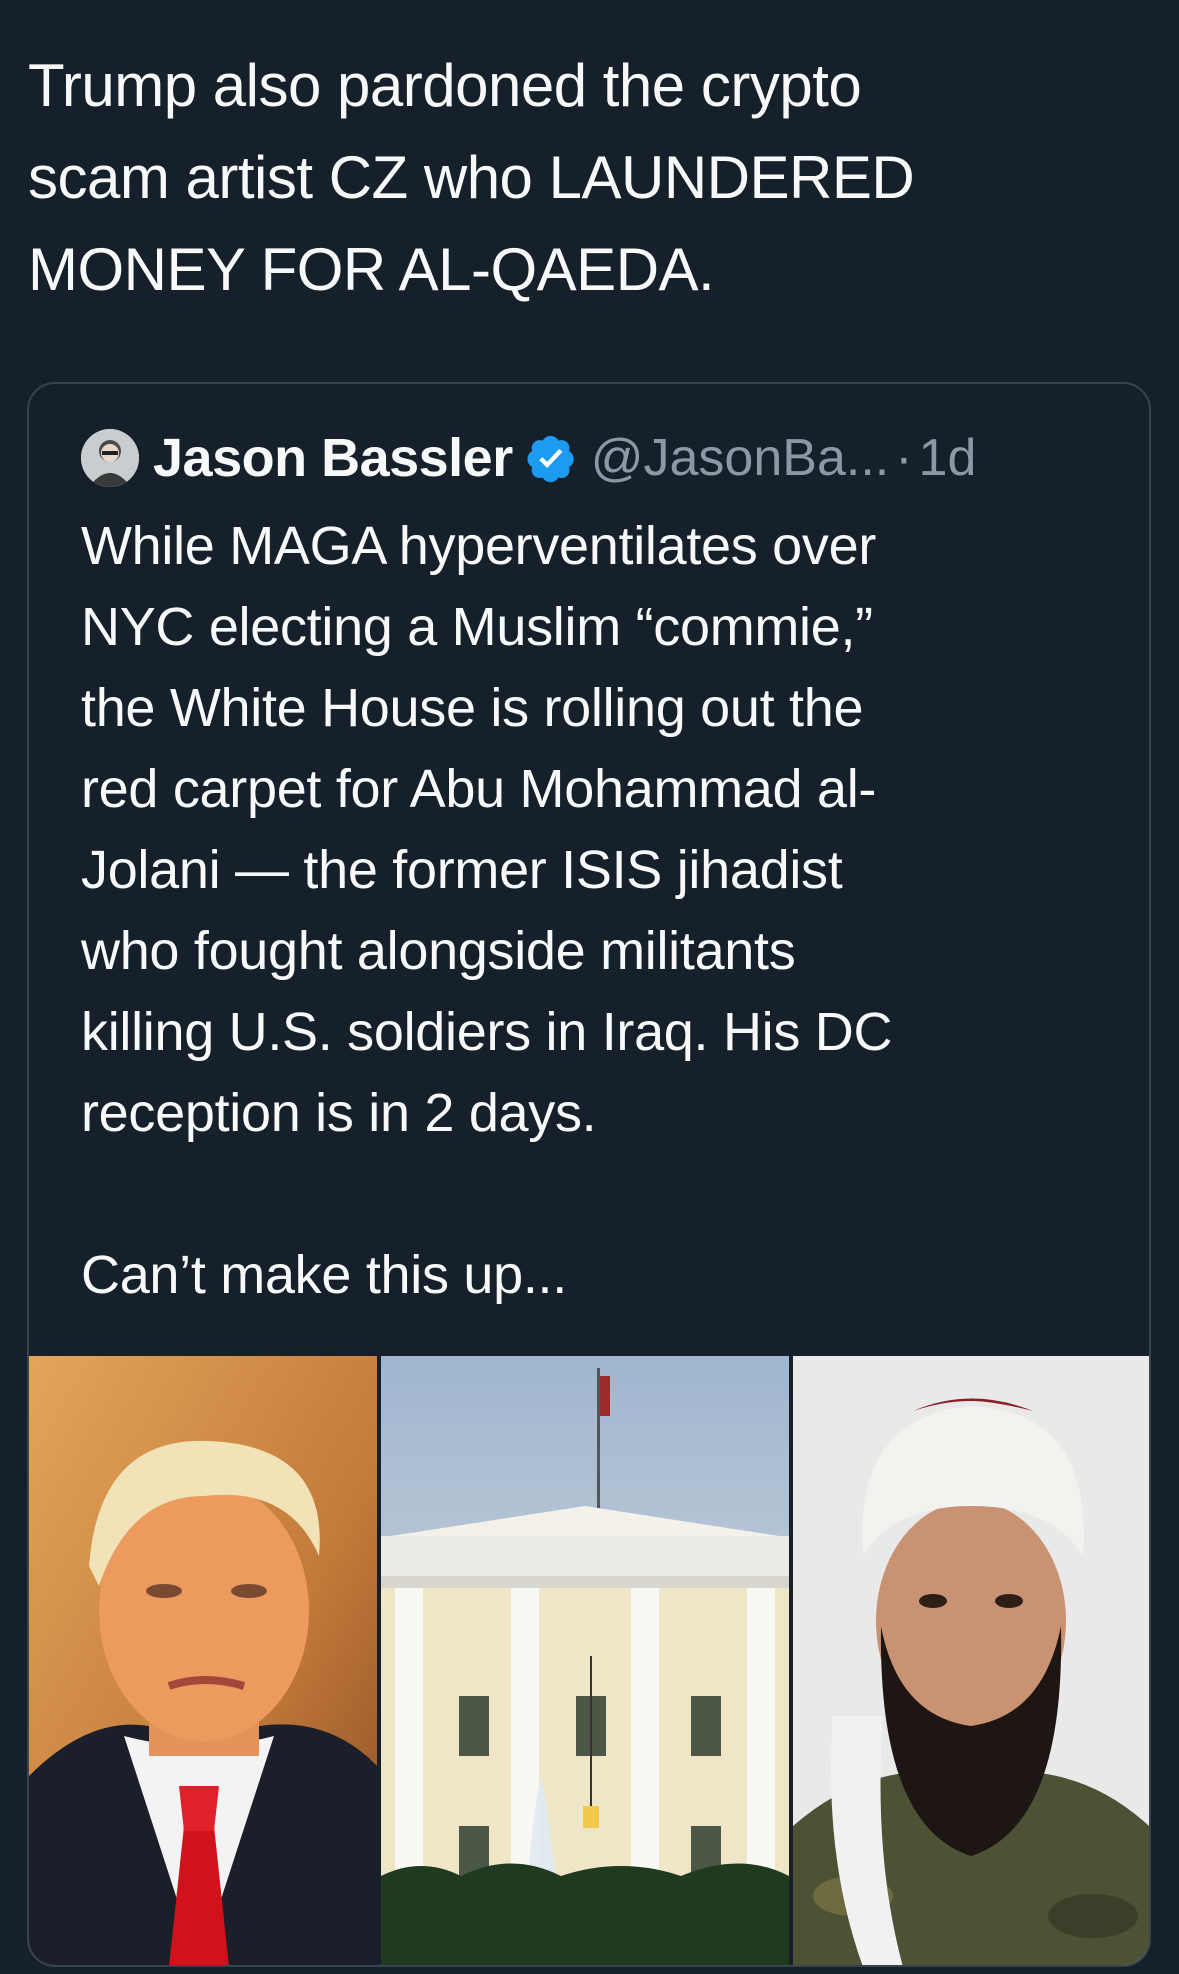 Image resolution: width=1179 pixels, height=1974 pixels. What do you see at coordinates (333, 458) in the screenshot?
I see `author-name: Jason Bassler` at bounding box center [333, 458].